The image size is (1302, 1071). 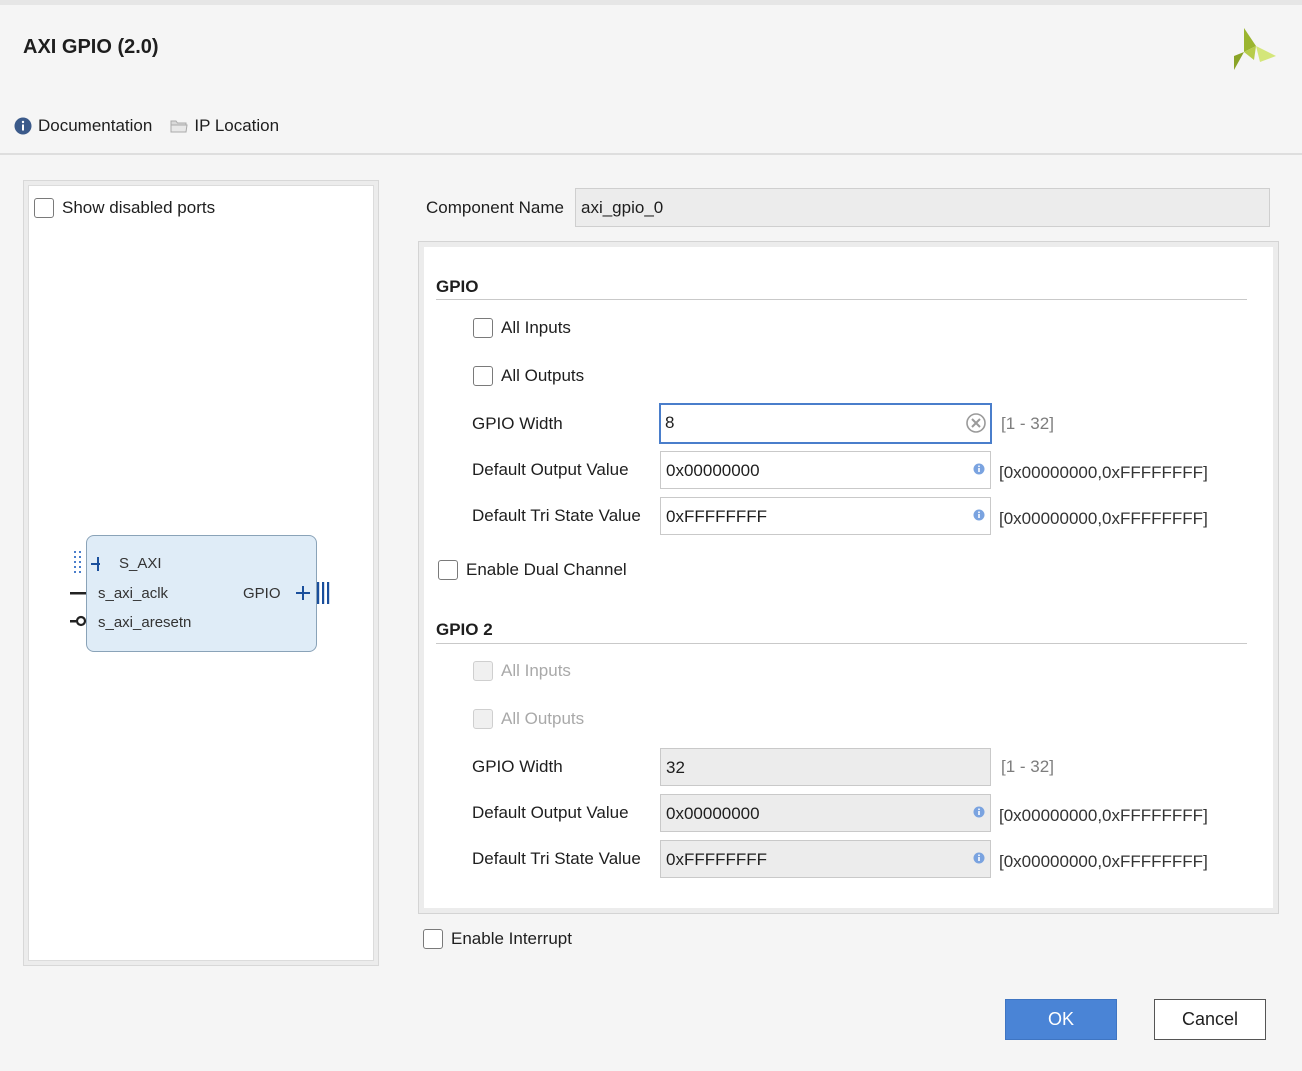 What do you see at coordinates (841, 299) in the screenshot?
I see `gpio-section-divider` at bounding box center [841, 299].